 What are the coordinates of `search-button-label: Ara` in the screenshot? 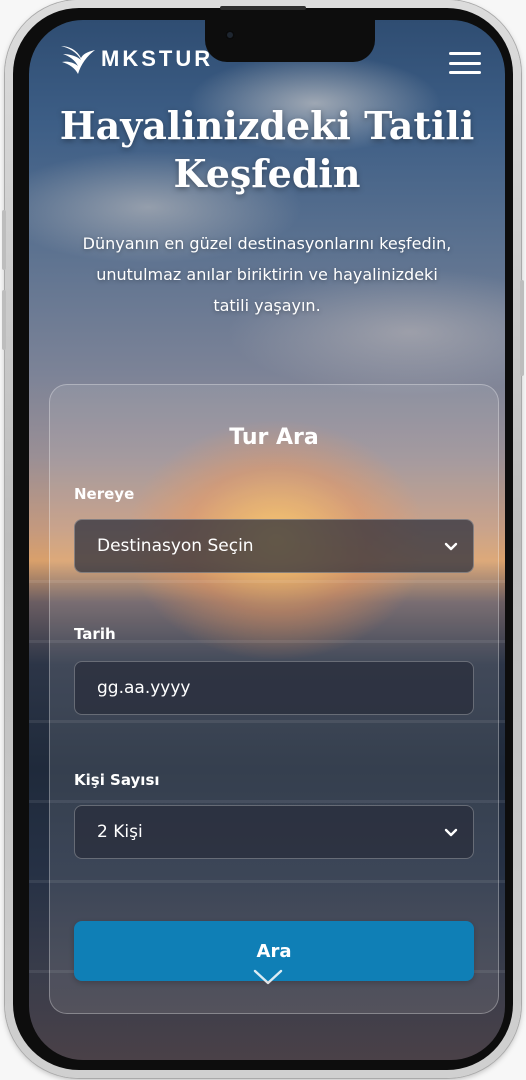 It's located at (274, 951).